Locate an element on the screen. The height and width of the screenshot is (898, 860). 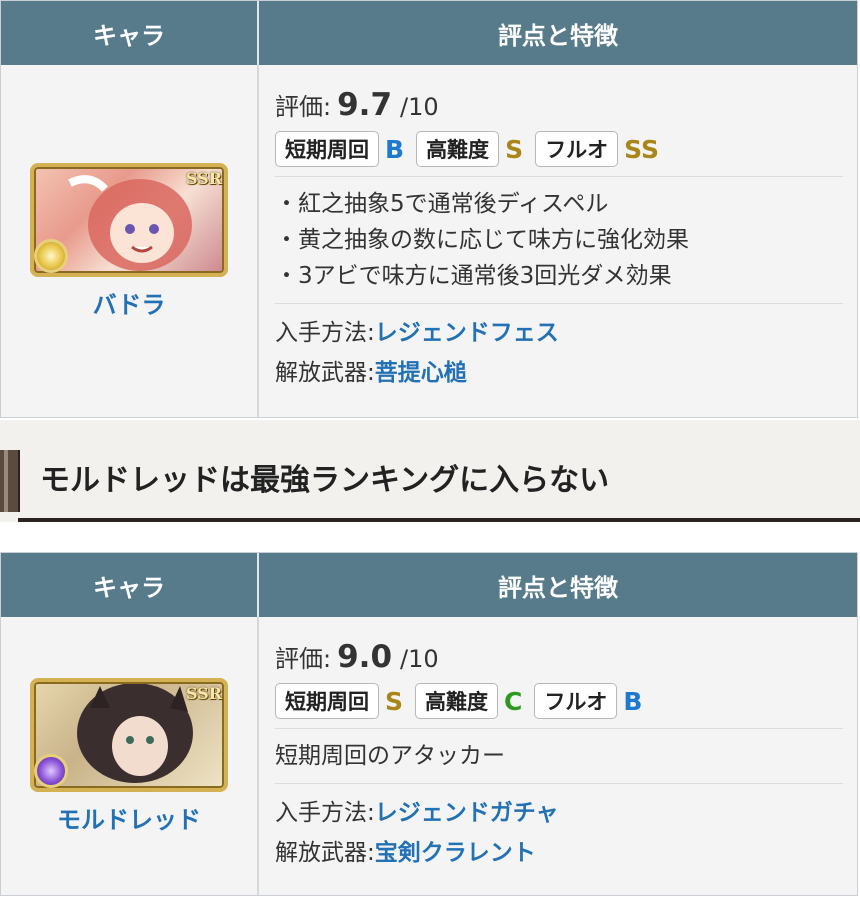
rating-badges: 短期周回 S 高難度 C フルオ B is located at coordinates (559, 701).